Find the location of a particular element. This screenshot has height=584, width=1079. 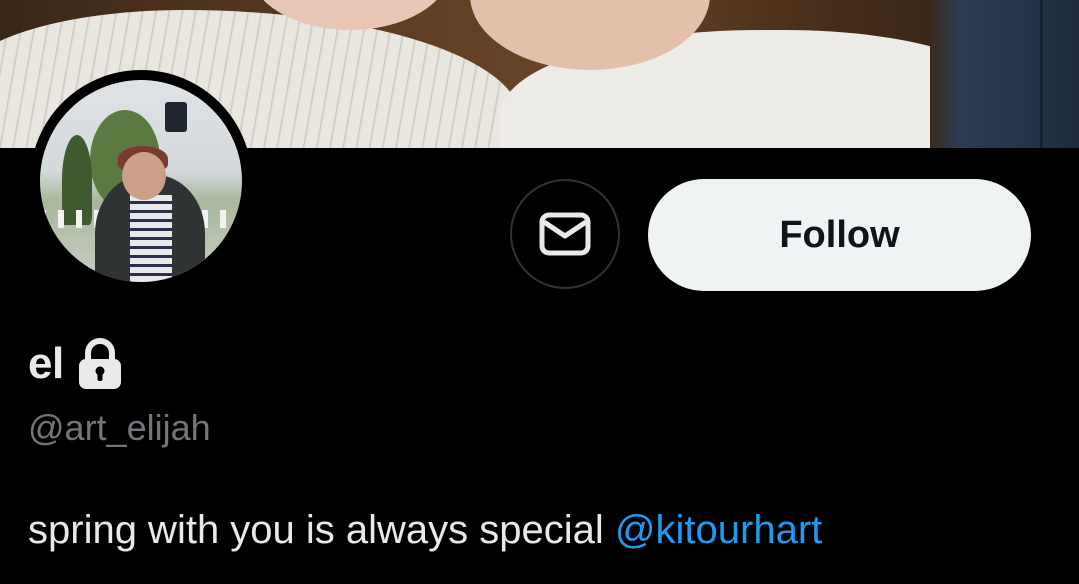

profile-avatar is located at coordinates (141, 181).